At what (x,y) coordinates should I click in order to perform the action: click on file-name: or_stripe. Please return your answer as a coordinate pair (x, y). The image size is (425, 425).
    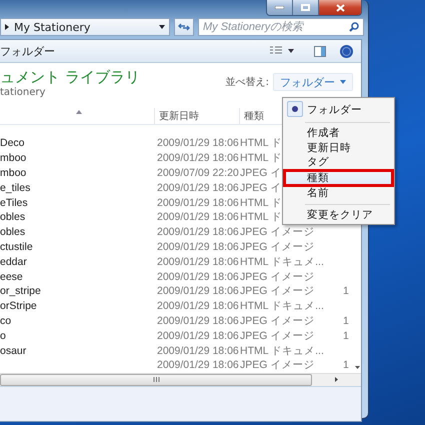
    Looking at the image, I should click on (20, 291).